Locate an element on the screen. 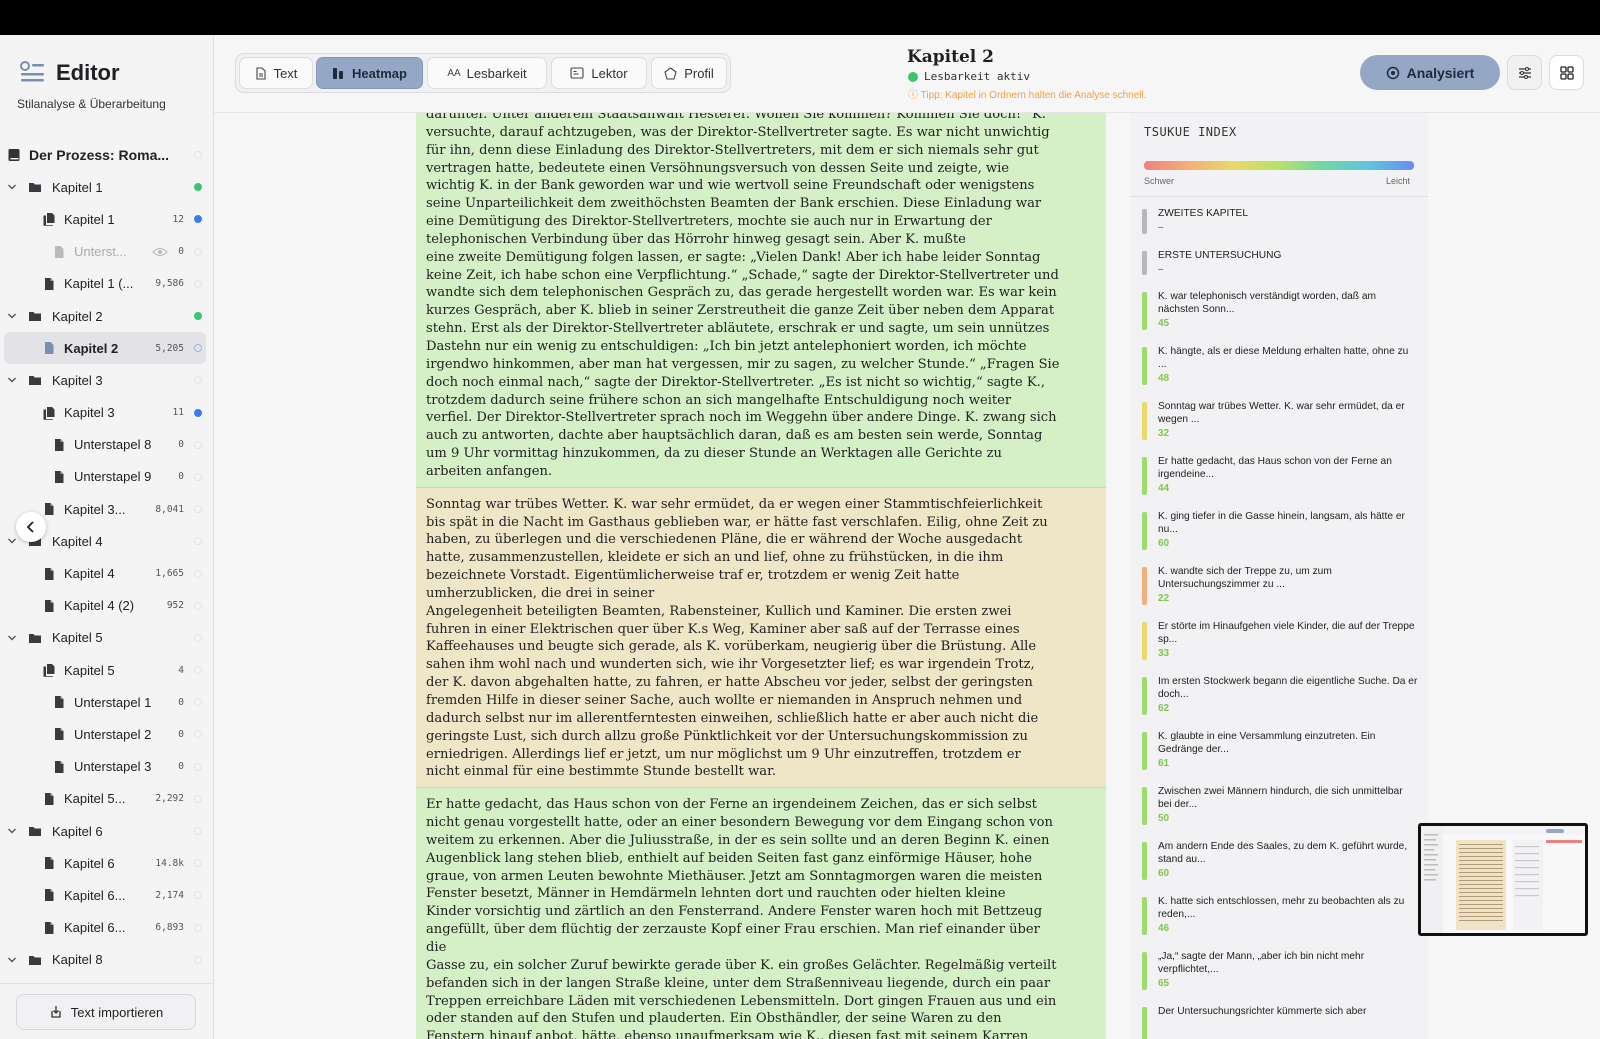 Image resolution: width=1600 pixels, height=1039 pixels. tree-item: Kapitel 5 4 is located at coordinates (107, 670).